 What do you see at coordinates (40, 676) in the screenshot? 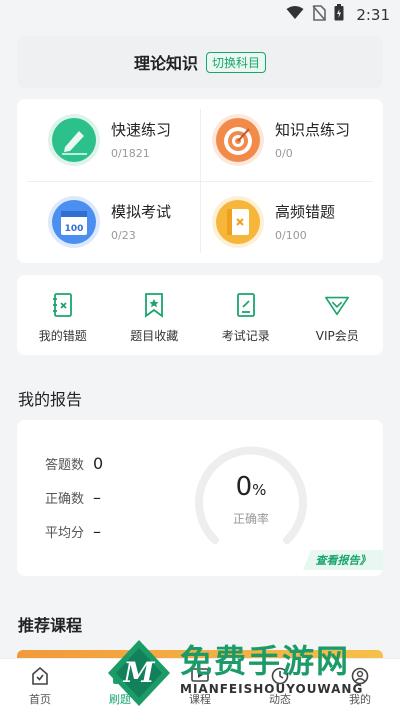
I see `home-icon` at bounding box center [40, 676].